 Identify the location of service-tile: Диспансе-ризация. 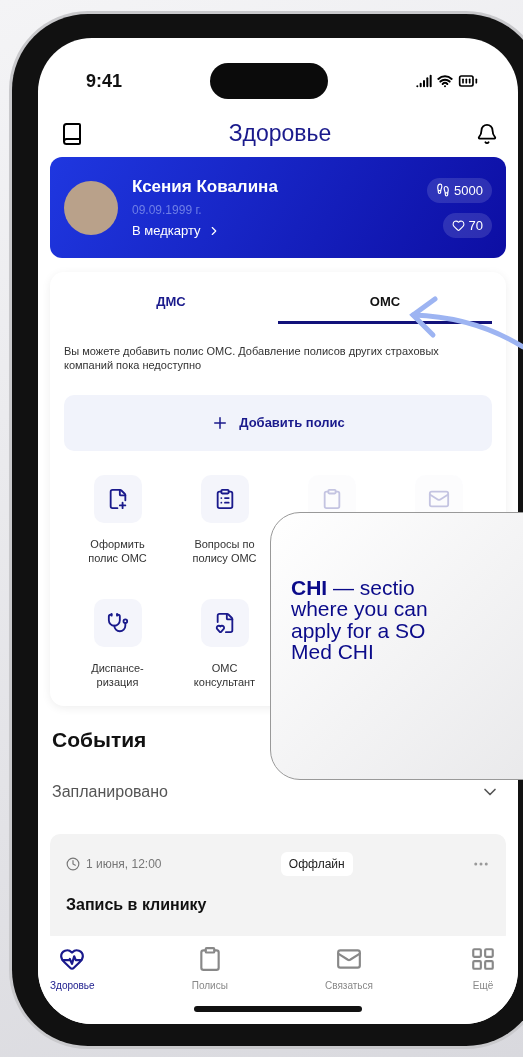
(117, 644).